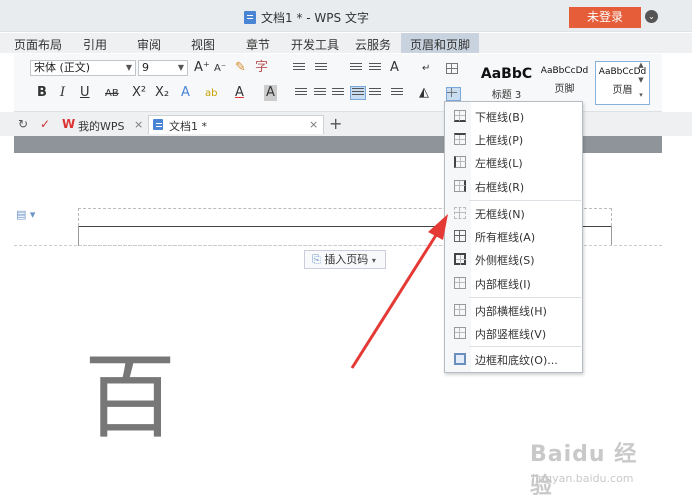 The width and height of the screenshot is (692, 499). Describe the element at coordinates (438, 227) in the screenshot. I see `arrow-head` at that location.